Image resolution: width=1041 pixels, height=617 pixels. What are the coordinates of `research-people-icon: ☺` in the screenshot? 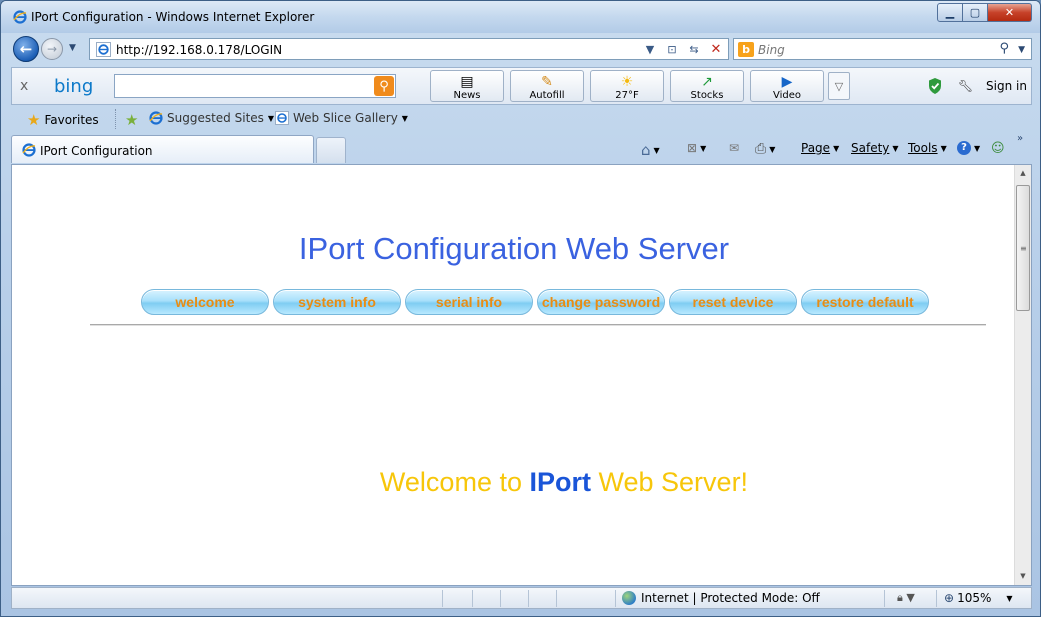 It's located at (998, 148).